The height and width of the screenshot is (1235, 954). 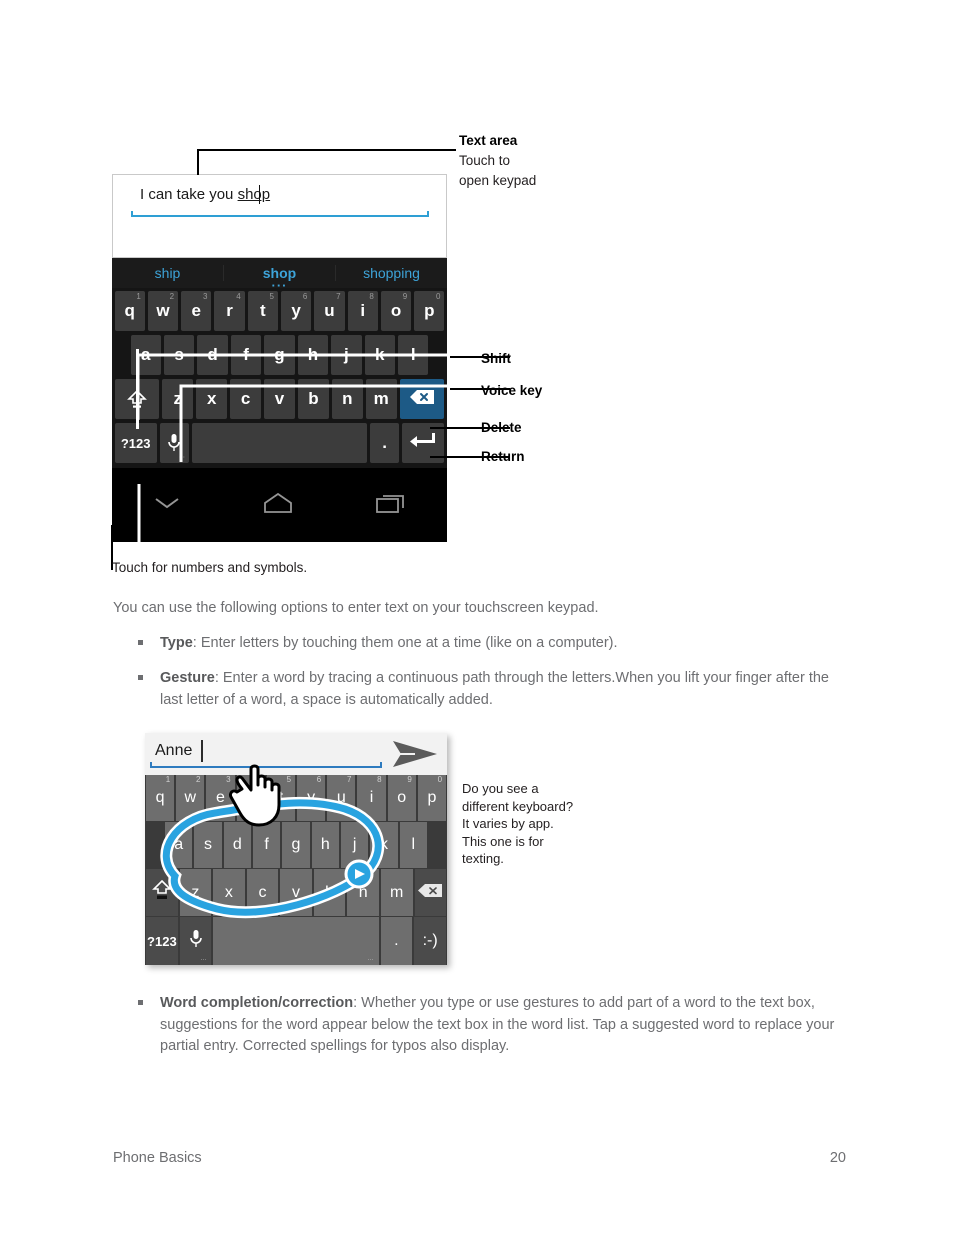 I want to click on gkey-y: 6y, so click(x=311, y=798).